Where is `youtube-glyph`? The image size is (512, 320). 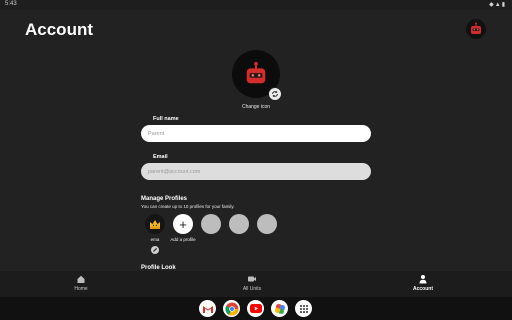 youtube-glyph is located at coordinates (255, 308).